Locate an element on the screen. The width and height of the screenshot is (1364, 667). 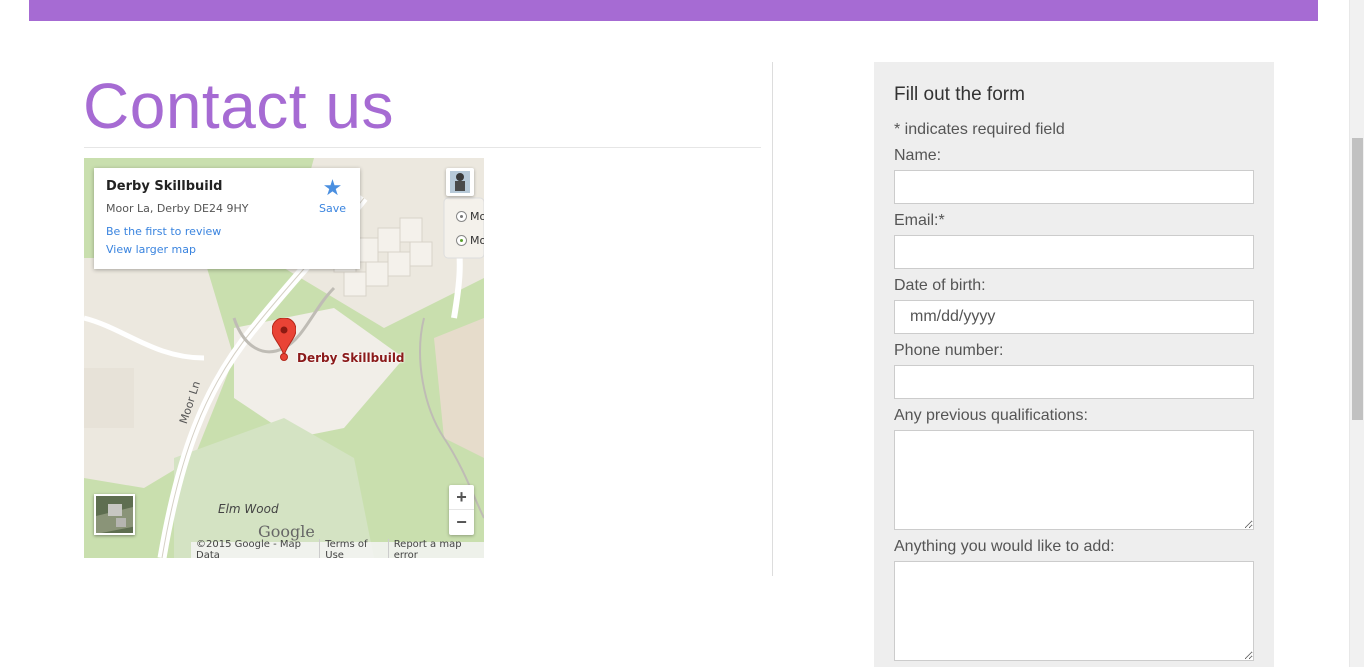
location-pin-icon is located at coordinates (284, 342).